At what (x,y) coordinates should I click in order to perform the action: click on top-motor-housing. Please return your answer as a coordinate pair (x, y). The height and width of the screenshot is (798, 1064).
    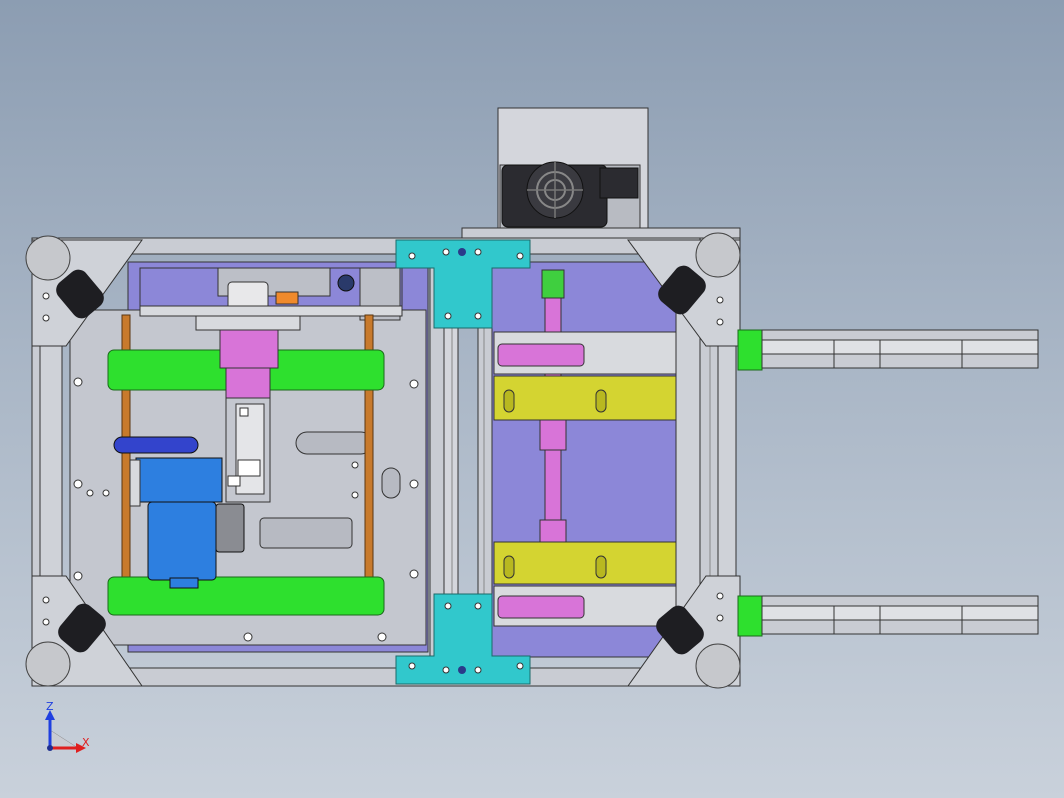
    Looking at the image, I should click on (573, 168).